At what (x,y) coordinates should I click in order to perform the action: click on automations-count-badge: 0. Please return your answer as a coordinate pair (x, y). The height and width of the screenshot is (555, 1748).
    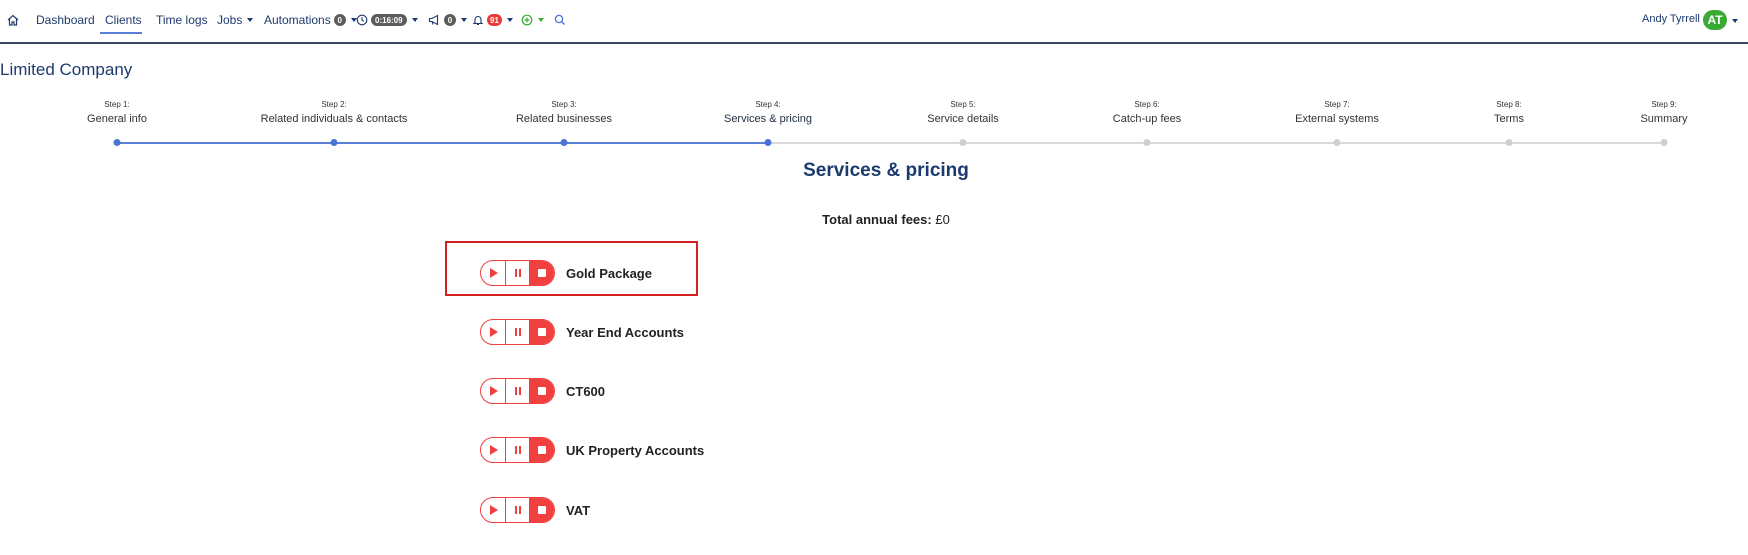
    Looking at the image, I should click on (339, 20).